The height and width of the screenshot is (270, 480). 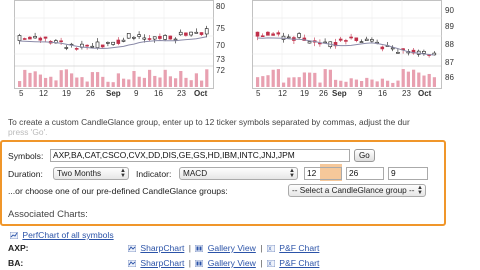 What do you see at coordinates (449, 62) in the screenshot?
I see `price-label: 87` at bounding box center [449, 62].